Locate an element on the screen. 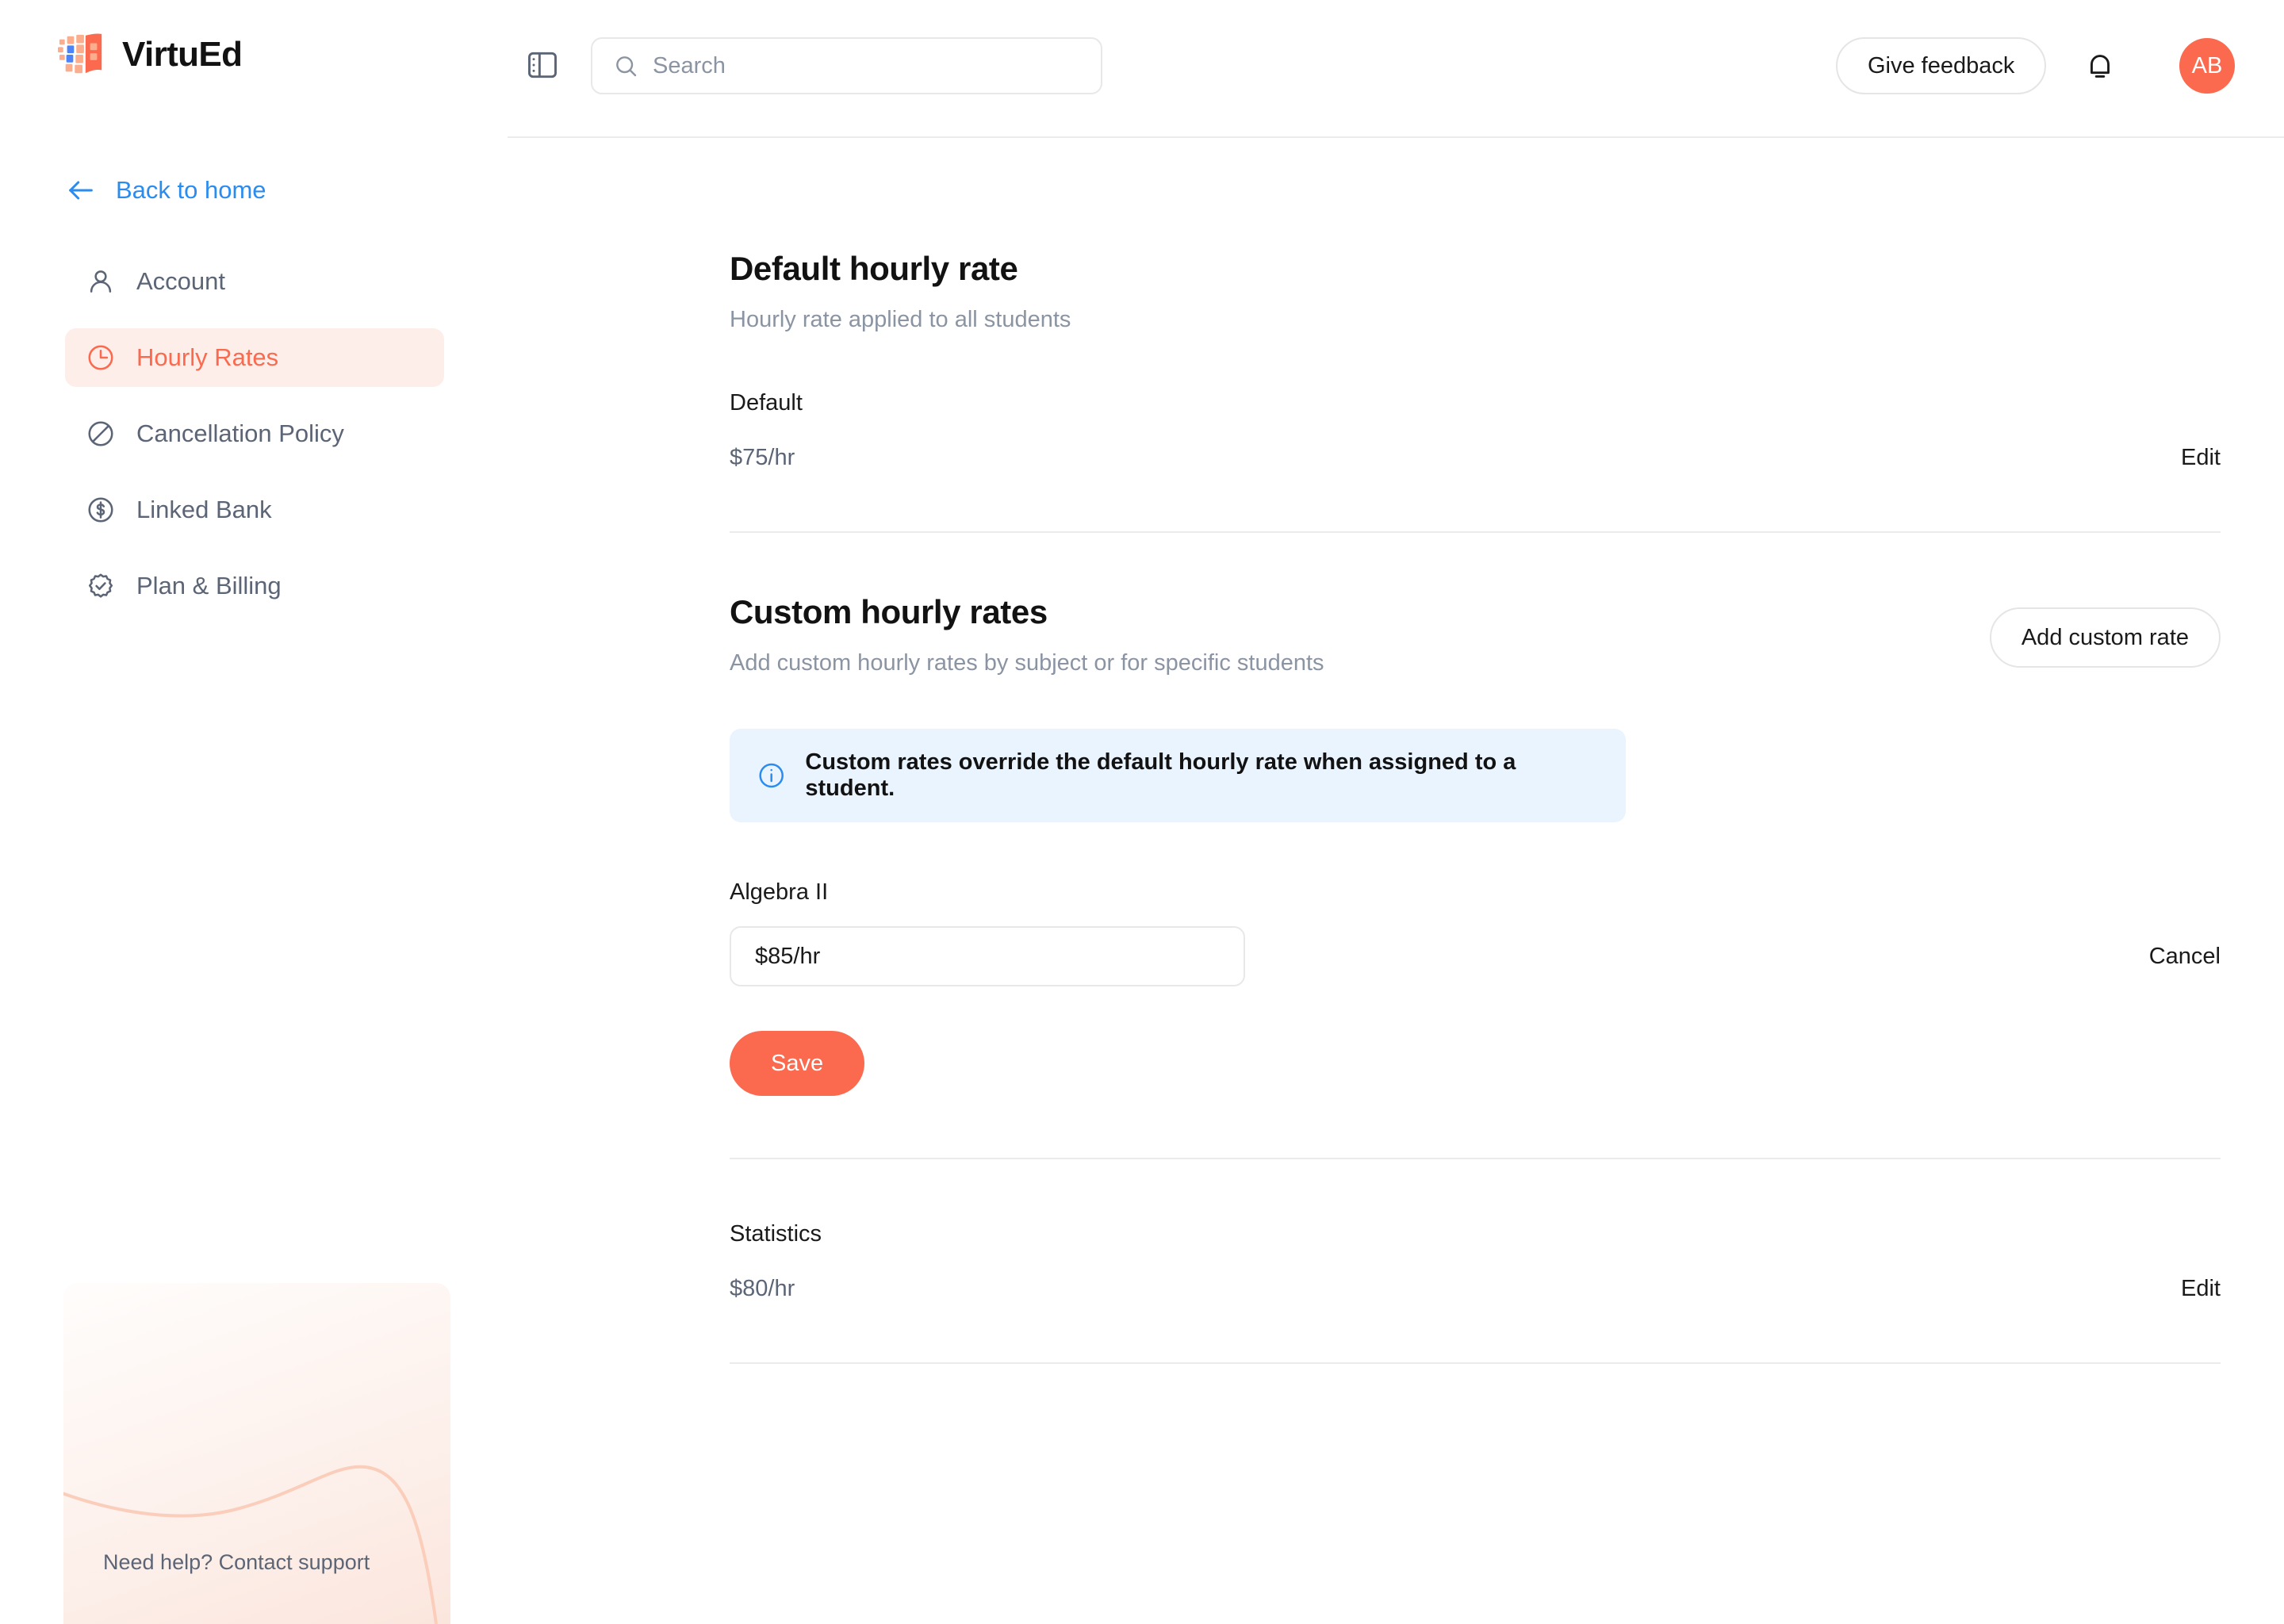  sidebar-item-cancellation-policy: Cancellation Policy is located at coordinates (254, 434).